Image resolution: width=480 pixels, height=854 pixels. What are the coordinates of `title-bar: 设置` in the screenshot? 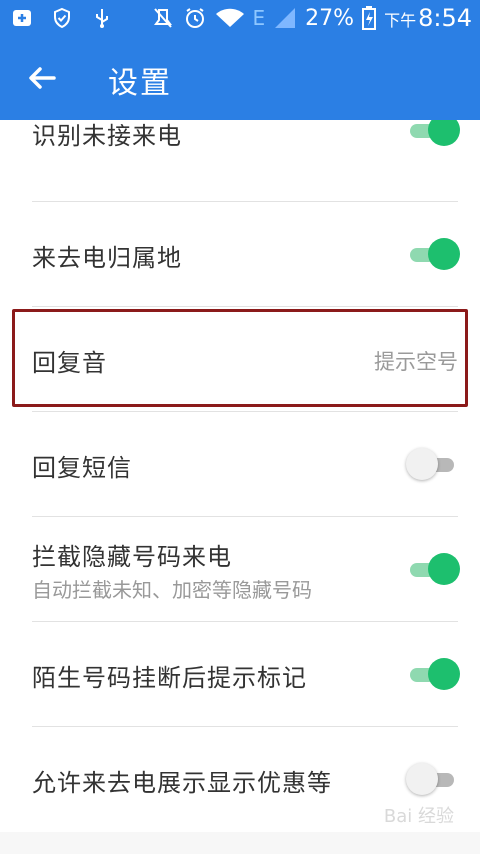 It's located at (240, 79).